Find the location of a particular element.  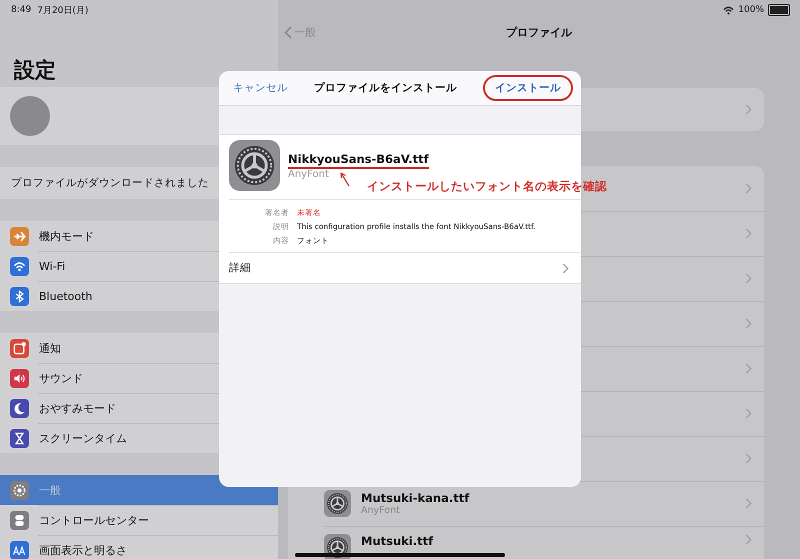

settings-item-label: 機内モード is located at coordinates (66, 236).